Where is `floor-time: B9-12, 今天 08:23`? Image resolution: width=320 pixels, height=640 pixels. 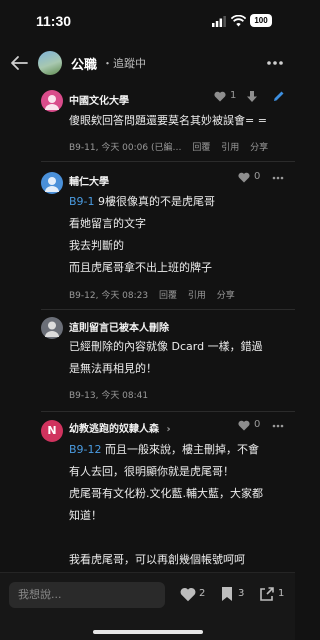
floor-time: B9-12, 今天 08:23 is located at coordinates (109, 296).